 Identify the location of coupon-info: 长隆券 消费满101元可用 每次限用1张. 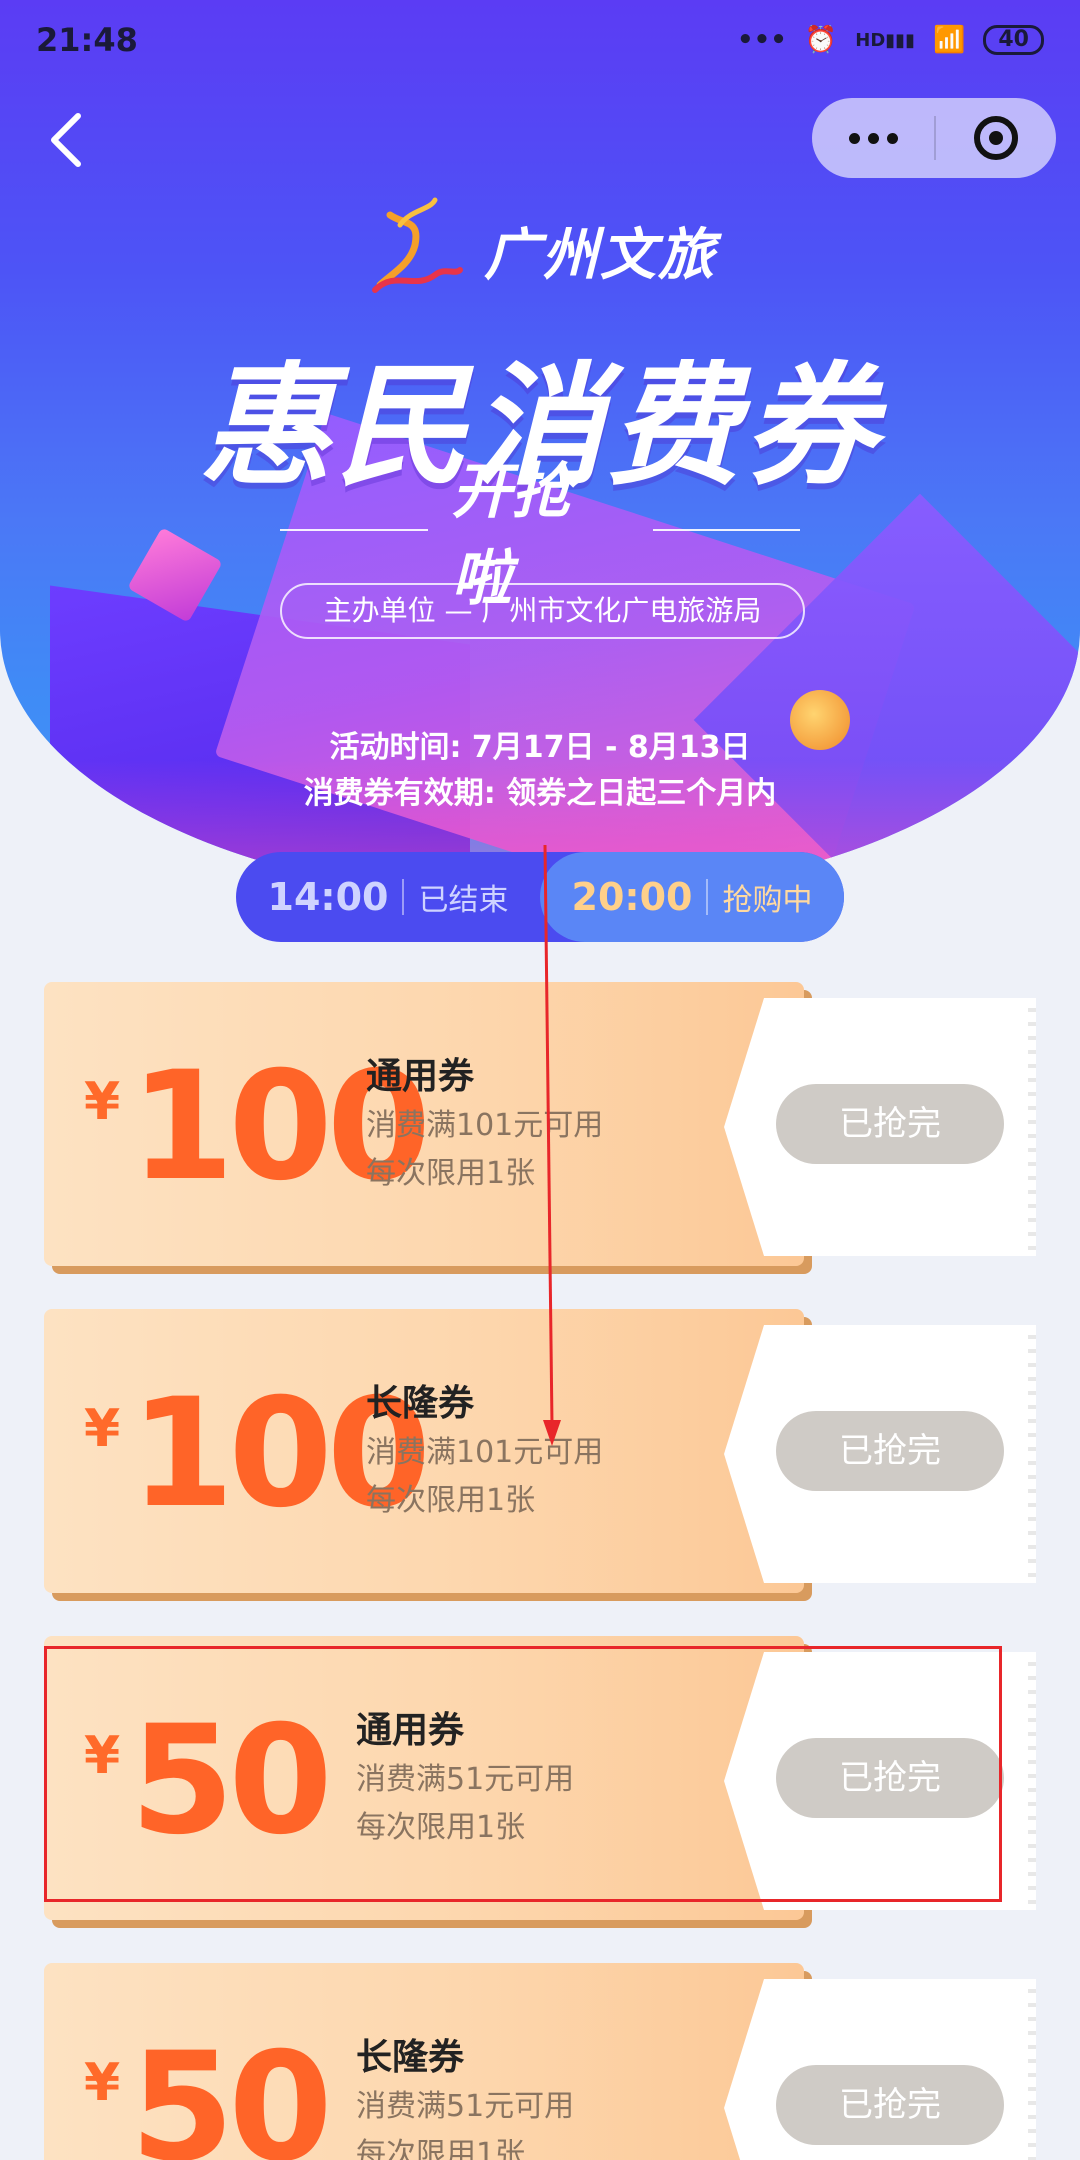
(484, 1452).